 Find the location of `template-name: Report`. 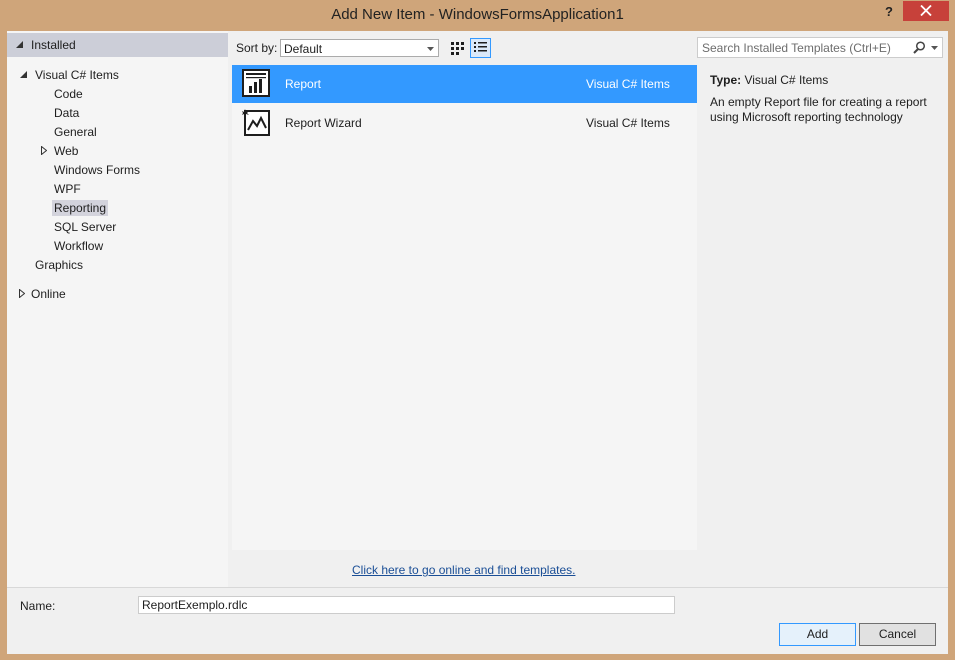

template-name: Report is located at coordinates (303, 84).